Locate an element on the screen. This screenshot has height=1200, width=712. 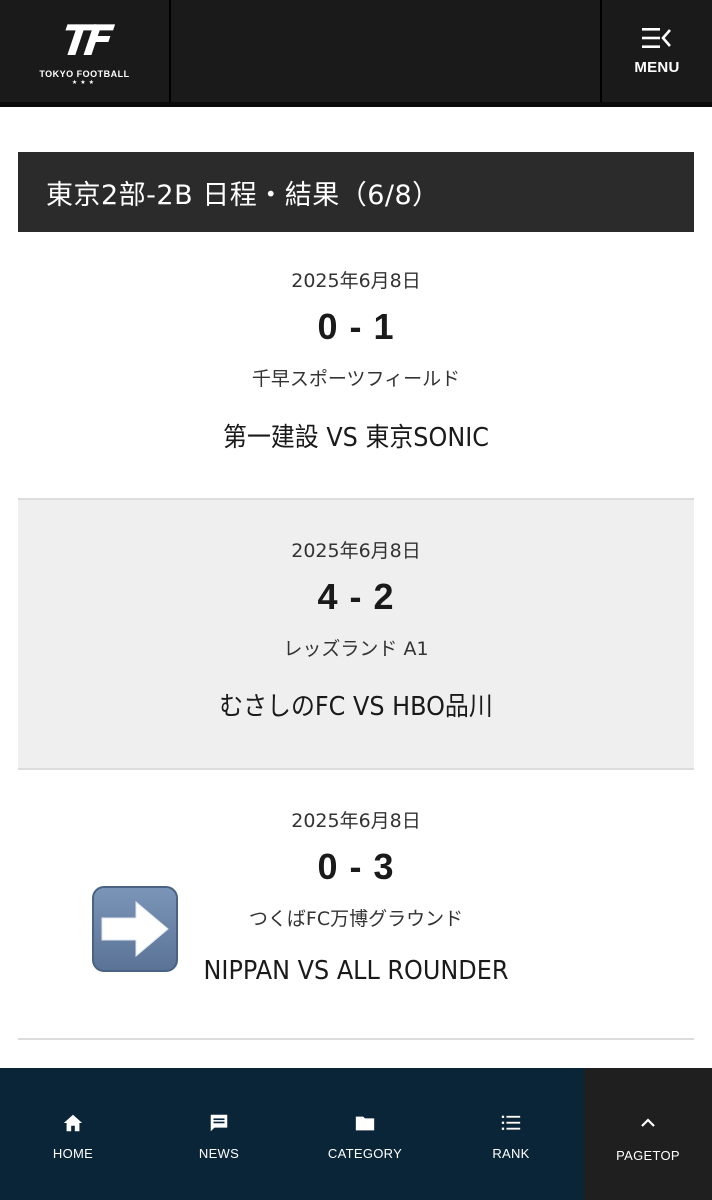
match-score: 0 - 3 is located at coordinates (356, 866).